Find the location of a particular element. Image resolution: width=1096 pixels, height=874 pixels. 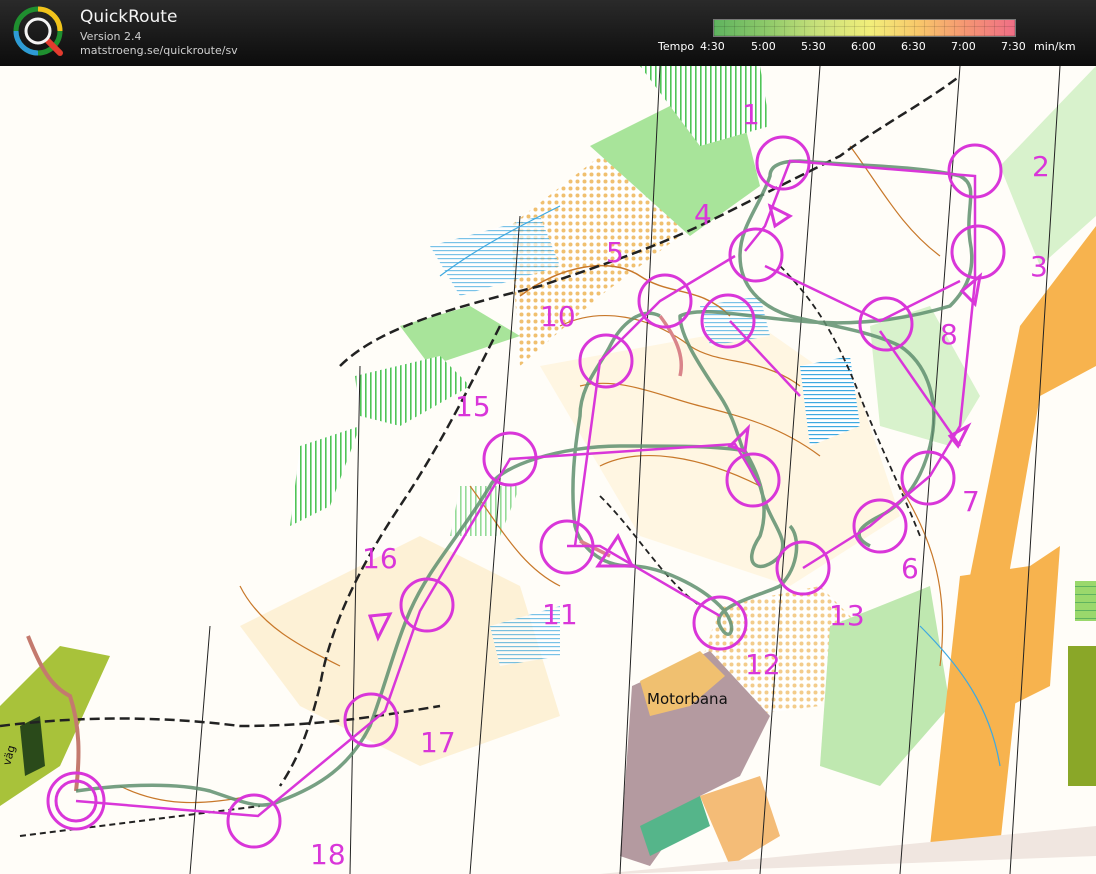

control-number: 17 is located at coordinates (438, 742).